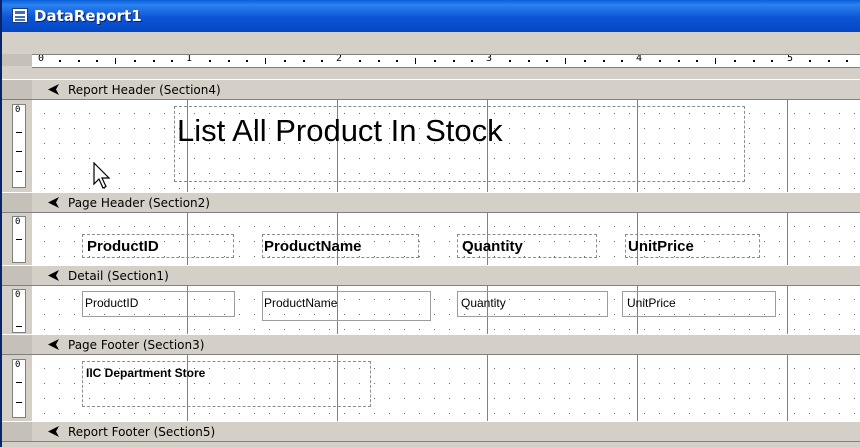 The width and height of the screenshot is (860, 447). What do you see at coordinates (158, 304) in the screenshot?
I see `field-productid: ProductID` at bounding box center [158, 304].